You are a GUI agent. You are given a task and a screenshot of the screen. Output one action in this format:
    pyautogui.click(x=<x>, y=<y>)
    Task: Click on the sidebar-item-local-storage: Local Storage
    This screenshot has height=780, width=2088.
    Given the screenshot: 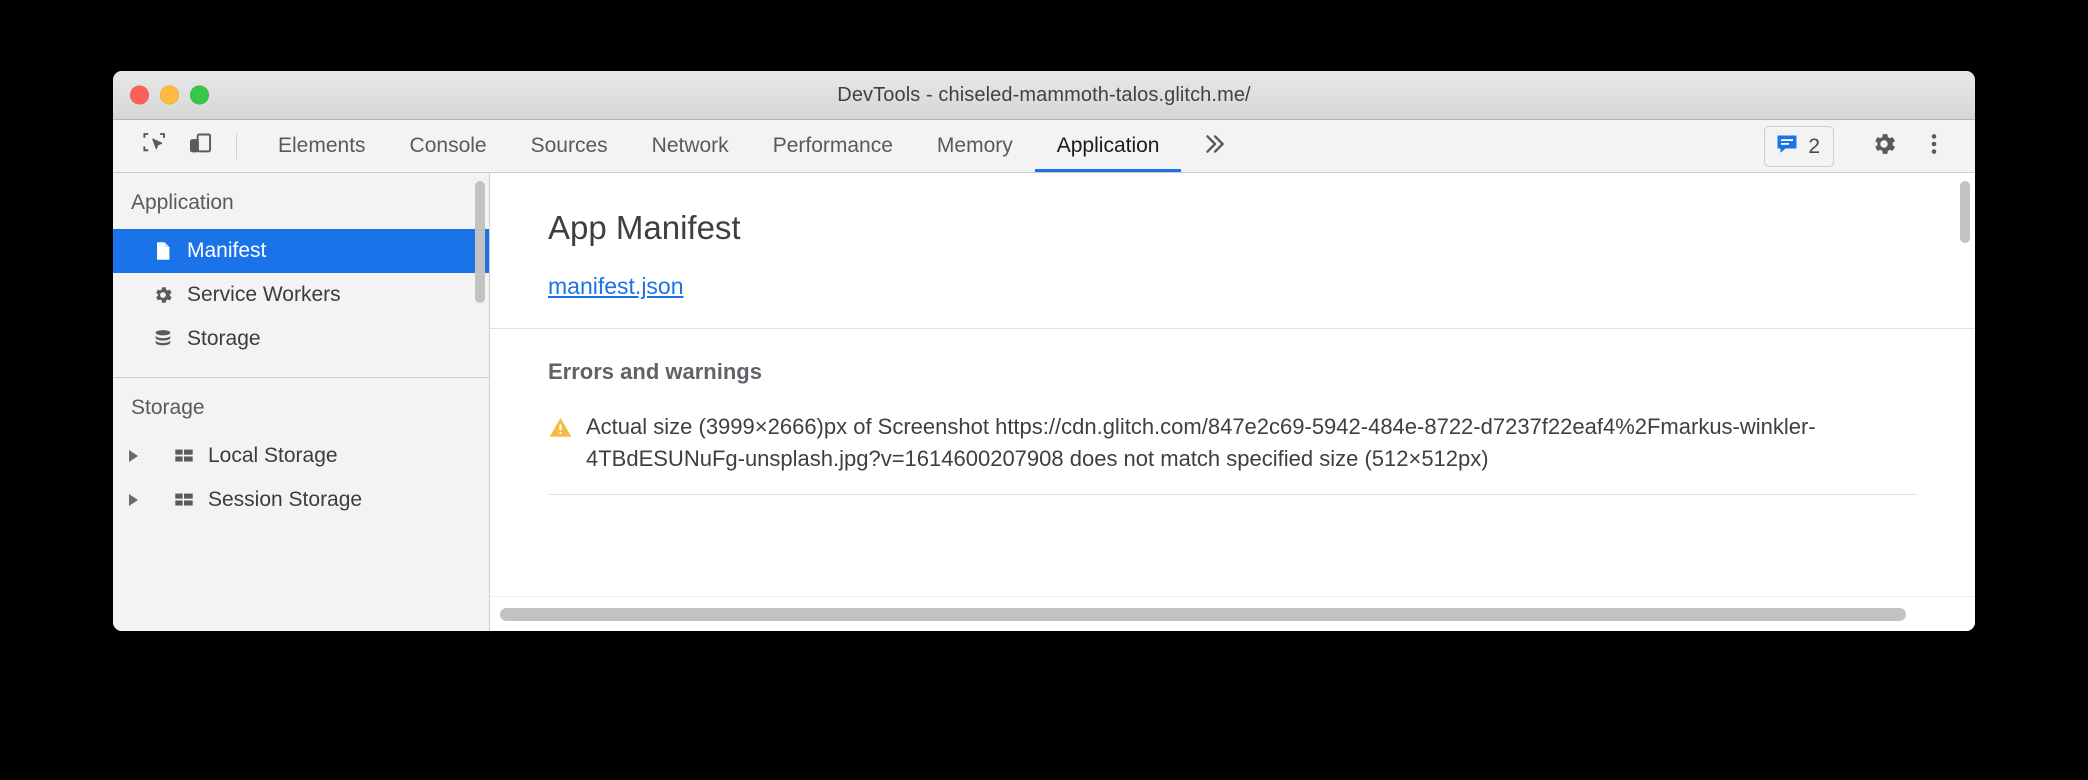 What is the action you would take?
    pyautogui.click(x=301, y=456)
    